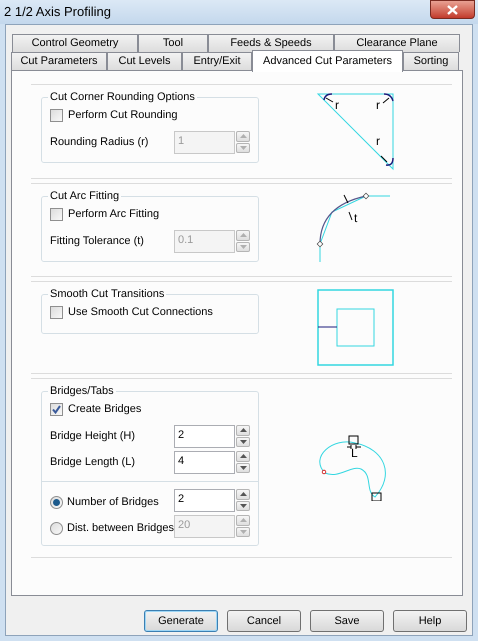 The height and width of the screenshot is (641, 478). I want to click on checkbox-label: Create Bridges, so click(105, 410).